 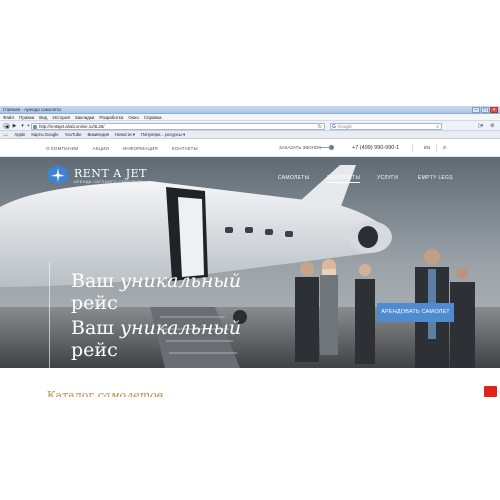 What do you see at coordinates (19, 134) in the screenshot?
I see `bookmark-item: Apple` at bounding box center [19, 134].